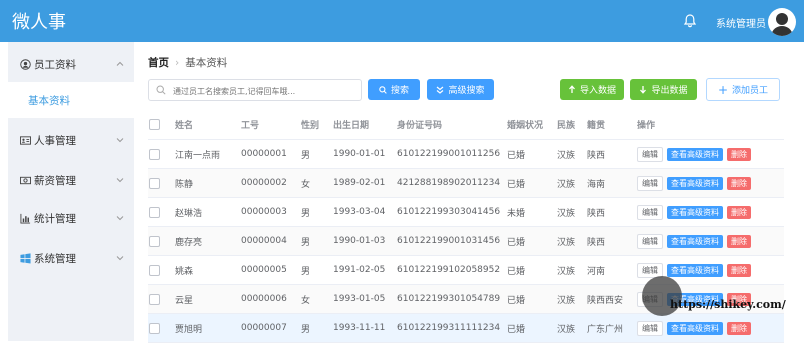 Image resolution: width=804 pixels, height=343 pixels. Describe the element at coordinates (55, 180) in the screenshot. I see `sidebar-item-label: 薪资管理` at that location.